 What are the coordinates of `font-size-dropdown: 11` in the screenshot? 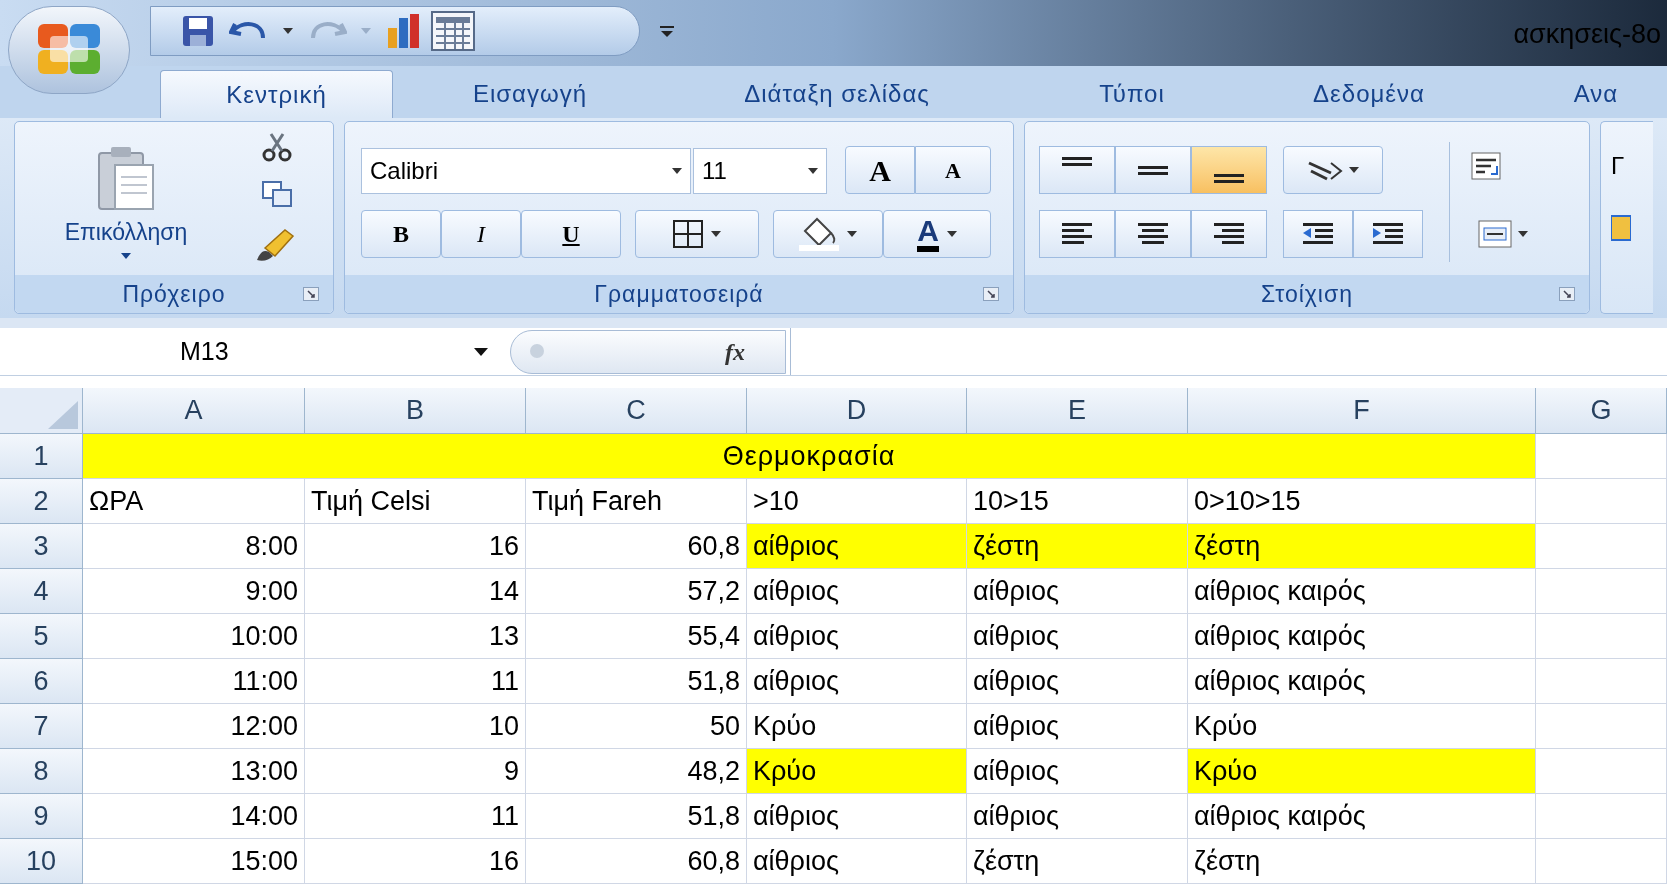 It's located at (760, 171).